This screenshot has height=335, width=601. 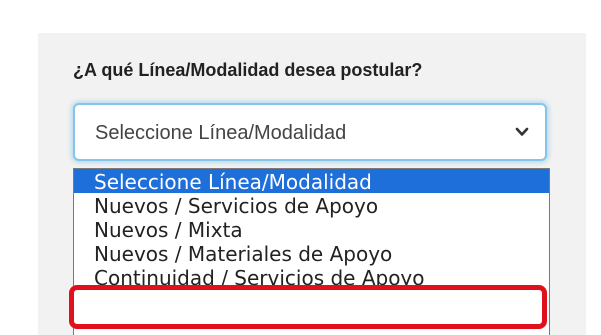 What do you see at coordinates (248, 70) in the screenshot?
I see `question-label: ¿A qué Línea/Modalidad desea postular?` at bounding box center [248, 70].